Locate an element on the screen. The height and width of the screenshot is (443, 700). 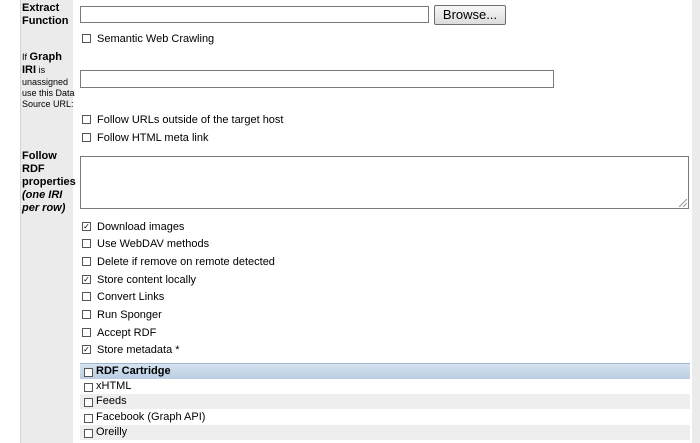
graph-iri-label-iri: IRI is located at coordinates (29, 70).